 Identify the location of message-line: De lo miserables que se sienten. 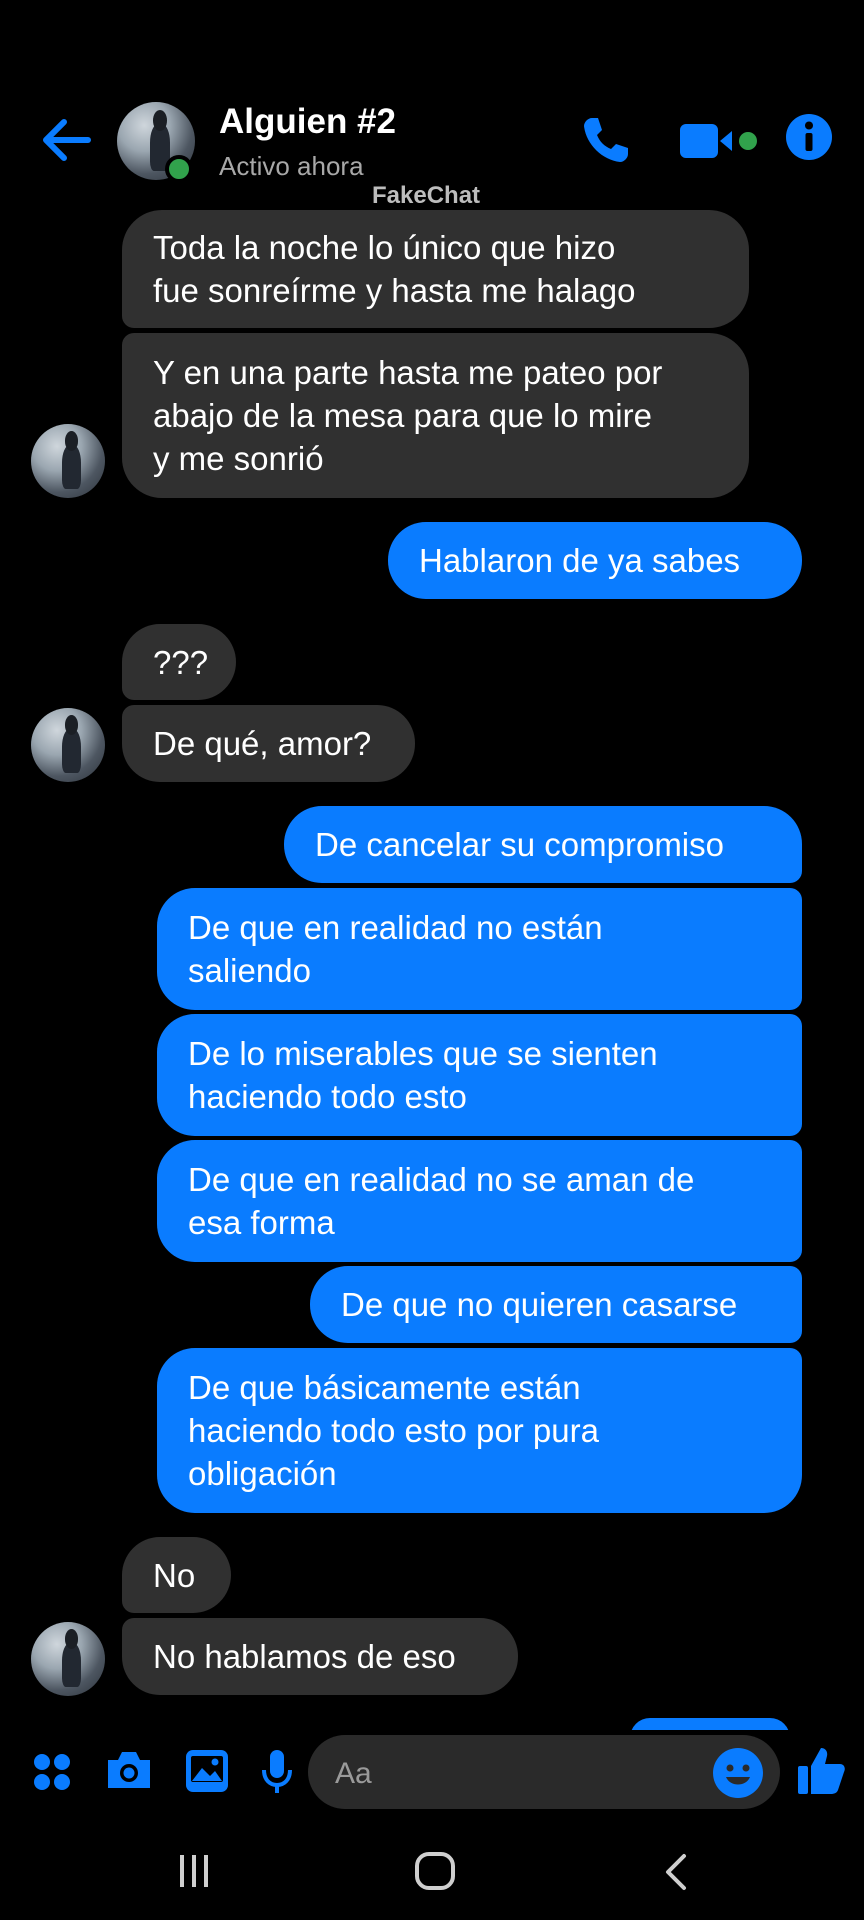
(423, 1053).